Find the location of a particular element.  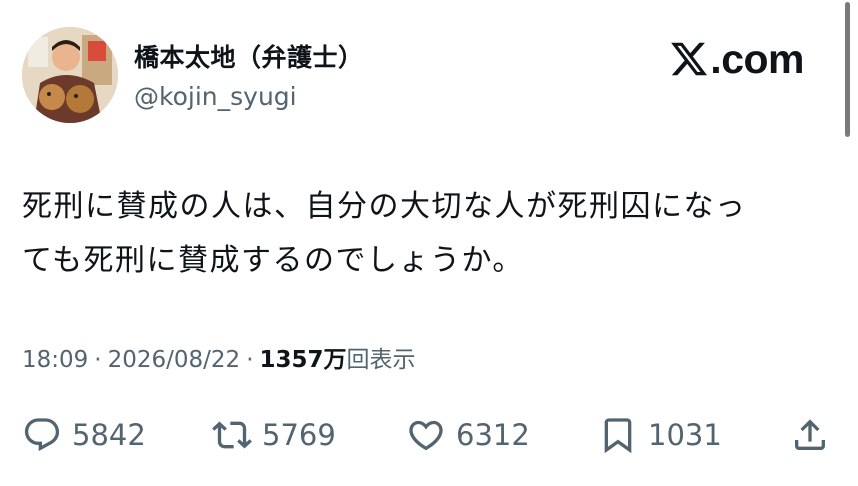

scrollbar is located at coordinates (847, 69).